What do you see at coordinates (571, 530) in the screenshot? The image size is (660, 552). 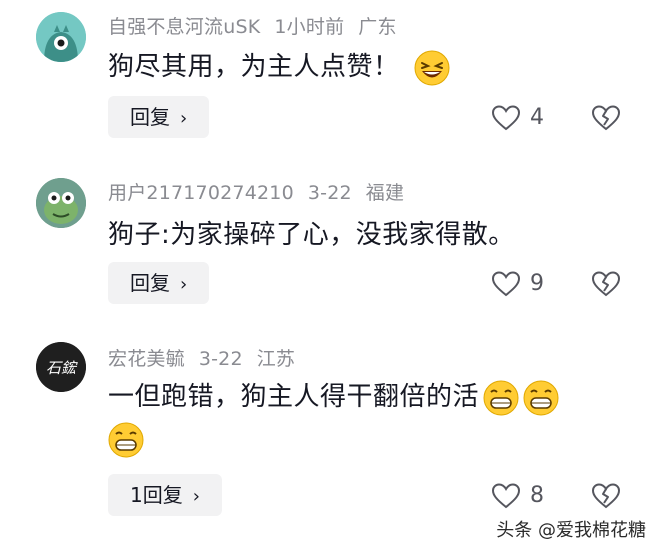 I see `watermark: 头条 @爱我棉花糖` at bounding box center [571, 530].